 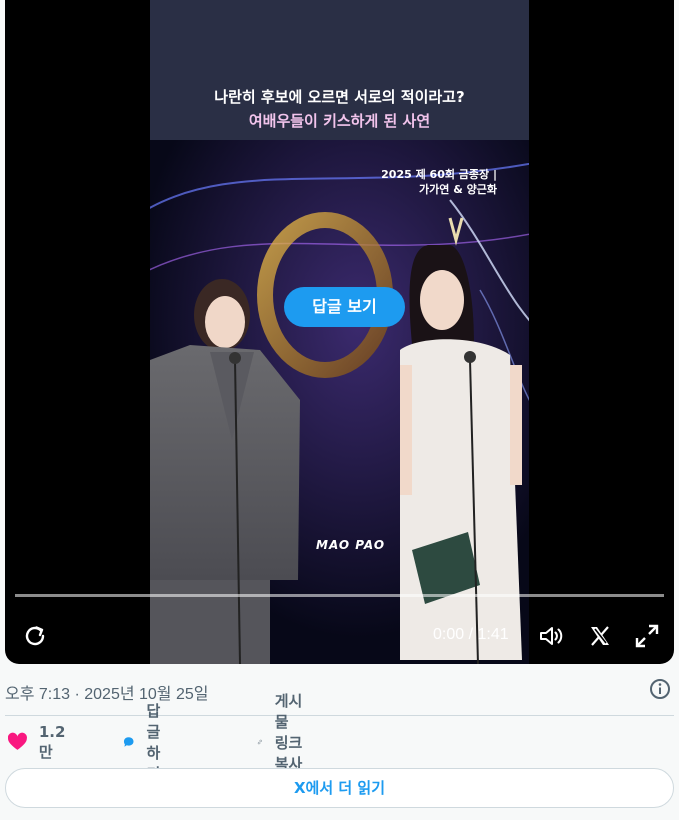 What do you see at coordinates (339, 715) in the screenshot?
I see `divider` at bounding box center [339, 715].